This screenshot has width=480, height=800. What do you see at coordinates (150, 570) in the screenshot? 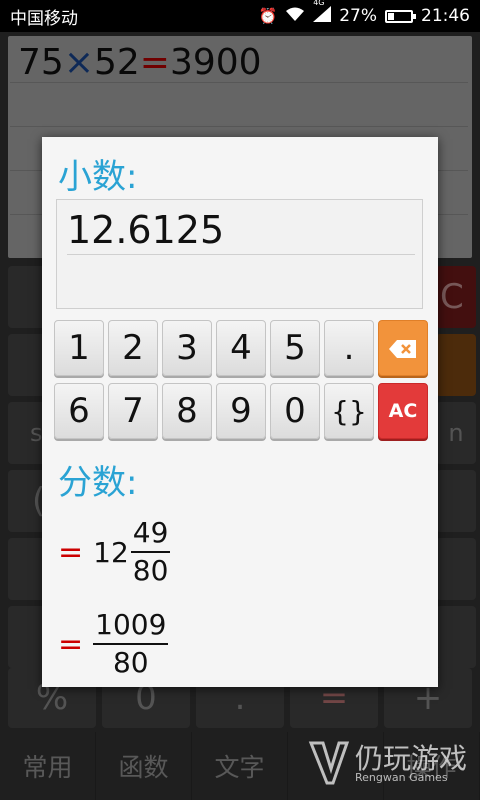
I see `mixed-denominator: 80` at bounding box center [150, 570].